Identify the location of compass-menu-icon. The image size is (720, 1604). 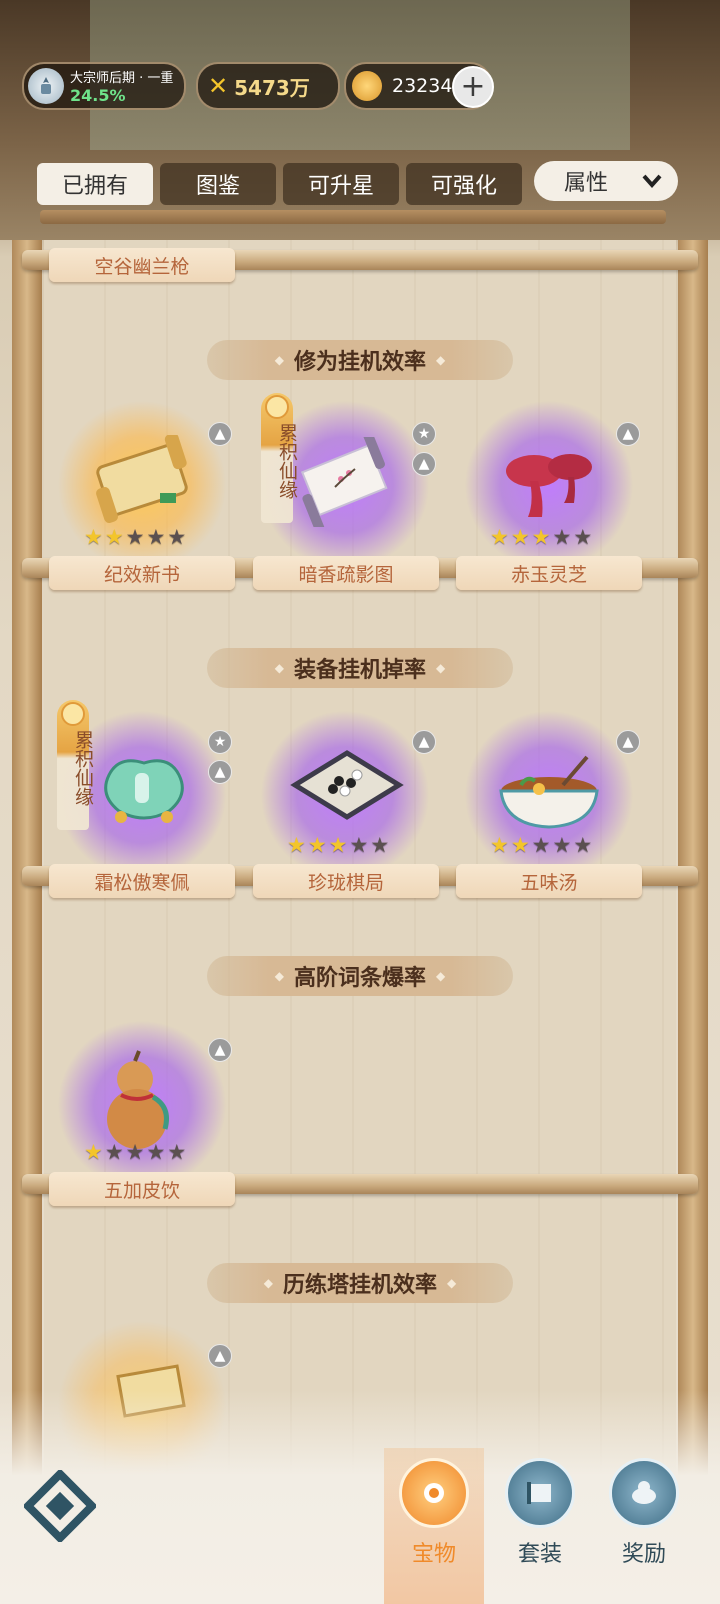
(60, 1506).